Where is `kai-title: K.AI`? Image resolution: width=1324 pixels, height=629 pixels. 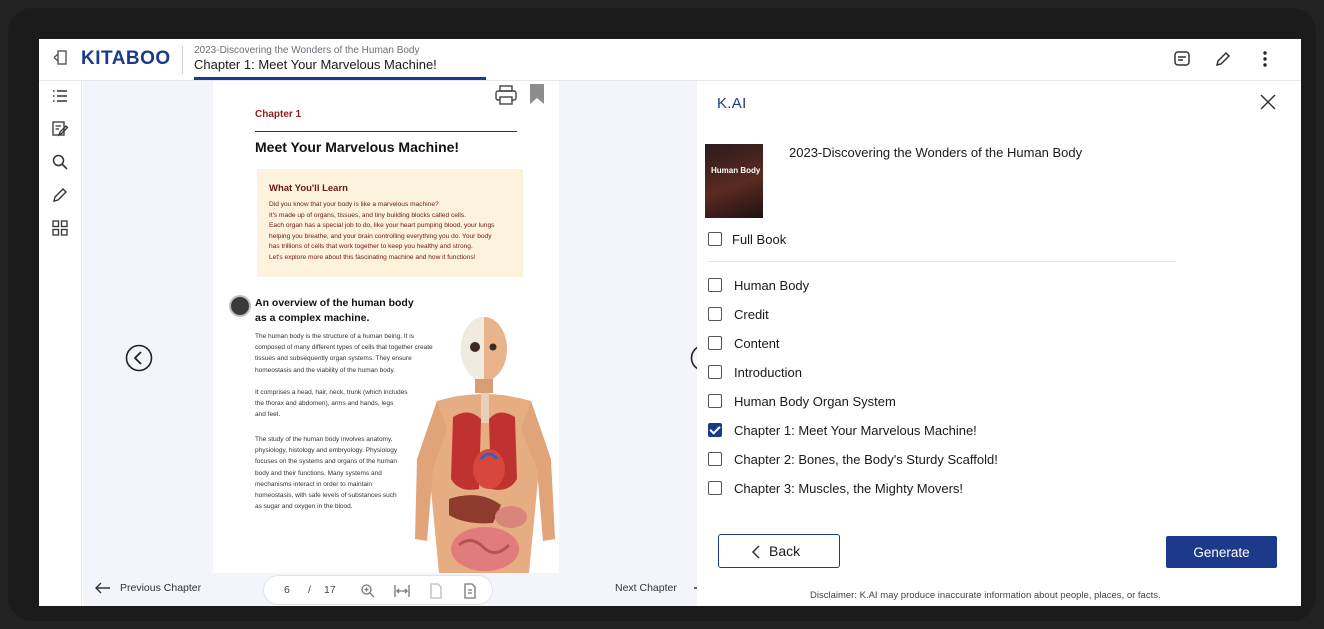 kai-title: K.AI is located at coordinates (732, 103).